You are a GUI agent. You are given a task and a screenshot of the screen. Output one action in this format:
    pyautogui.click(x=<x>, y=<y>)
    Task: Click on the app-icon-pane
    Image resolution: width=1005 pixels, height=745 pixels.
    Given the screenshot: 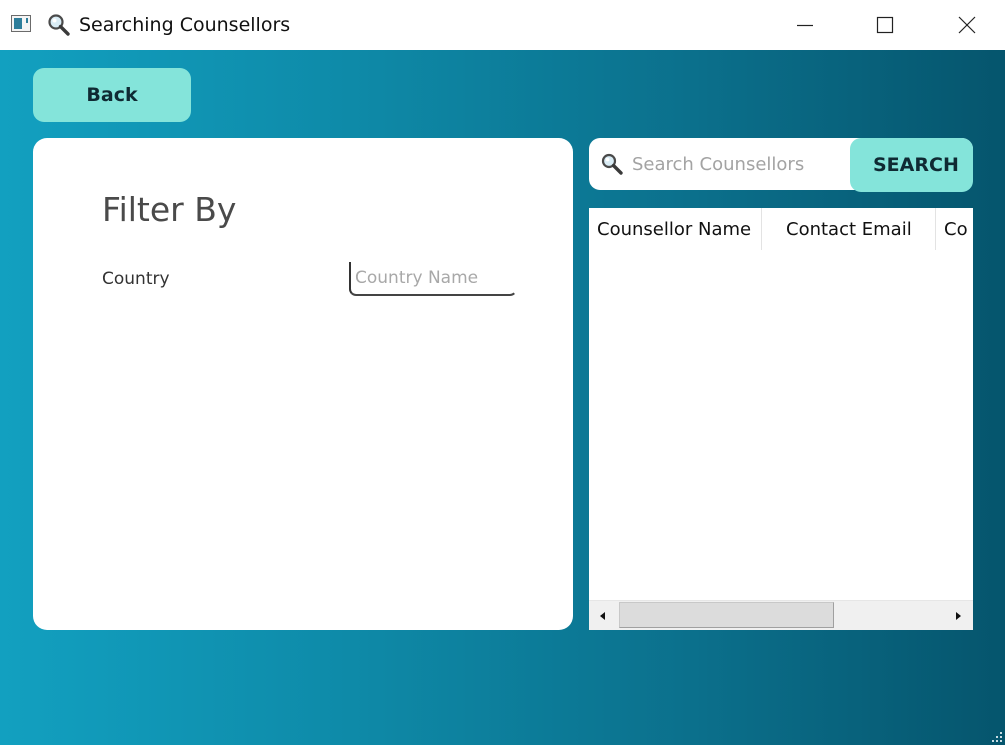 What is the action you would take?
    pyautogui.click(x=18, y=23)
    